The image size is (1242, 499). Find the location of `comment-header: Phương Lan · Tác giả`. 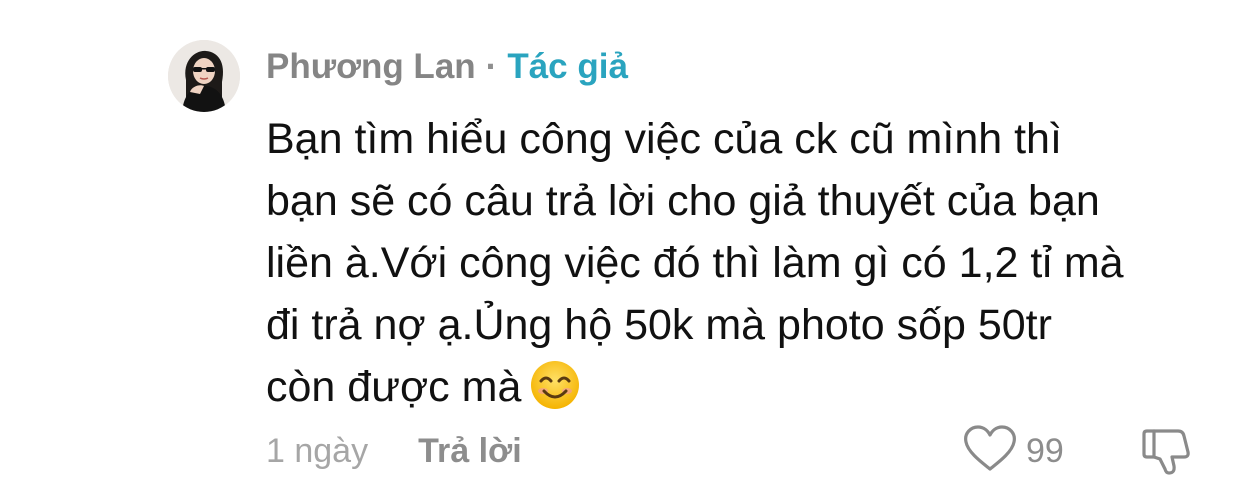

comment-header: Phương Lan · Tác giả is located at coordinates (447, 67).